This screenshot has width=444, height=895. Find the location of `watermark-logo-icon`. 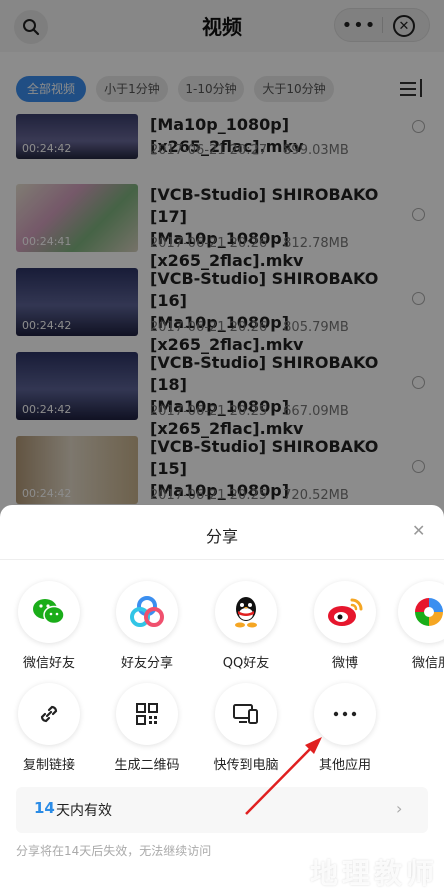

watermark-logo-icon is located at coordinates (280, 870).